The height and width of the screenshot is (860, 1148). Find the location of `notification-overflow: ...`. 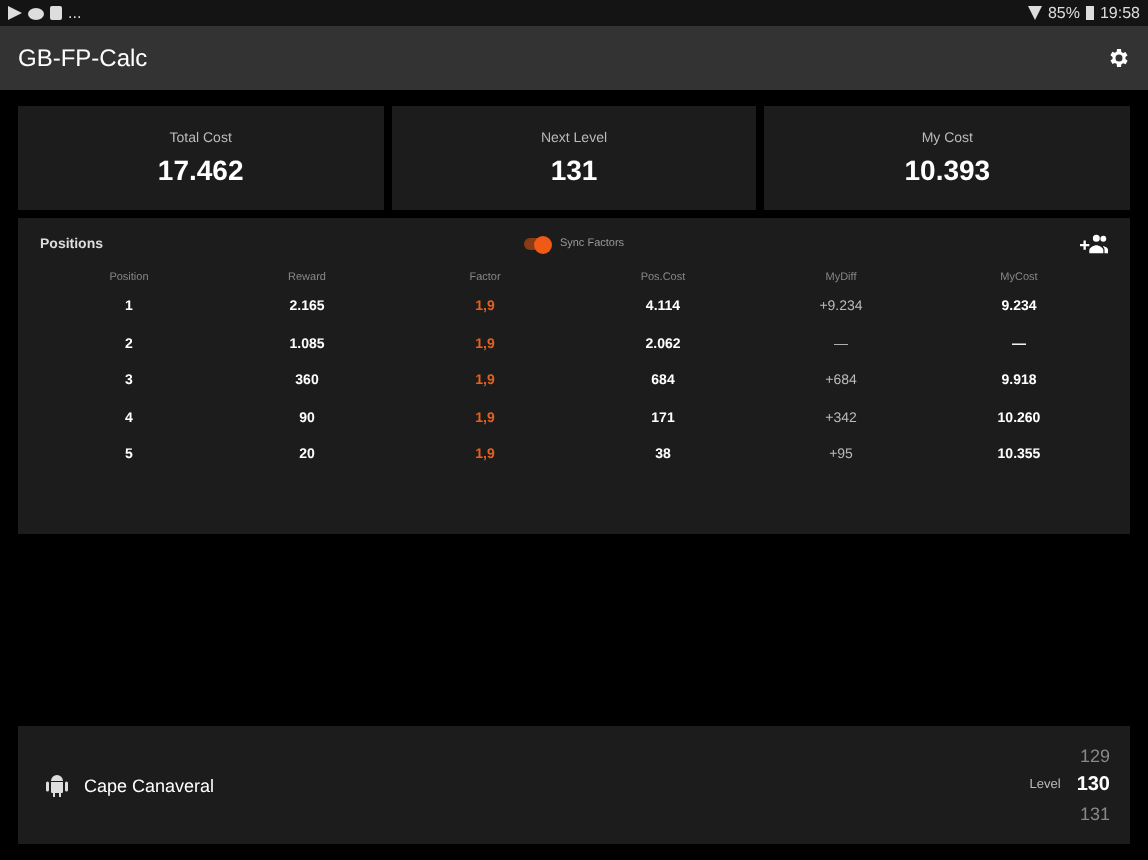

notification-overflow: ... is located at coordinates (75, 13).